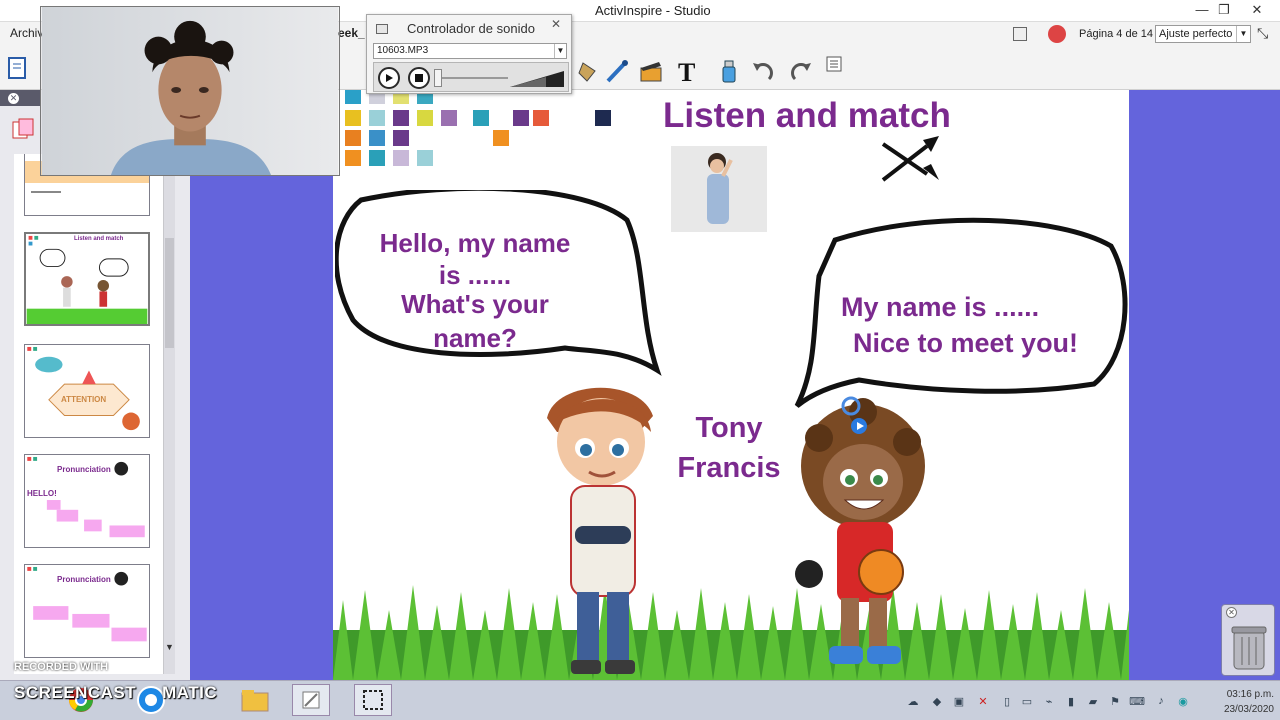  I want to click on name-label-francis: Francis, so click(729, 468).